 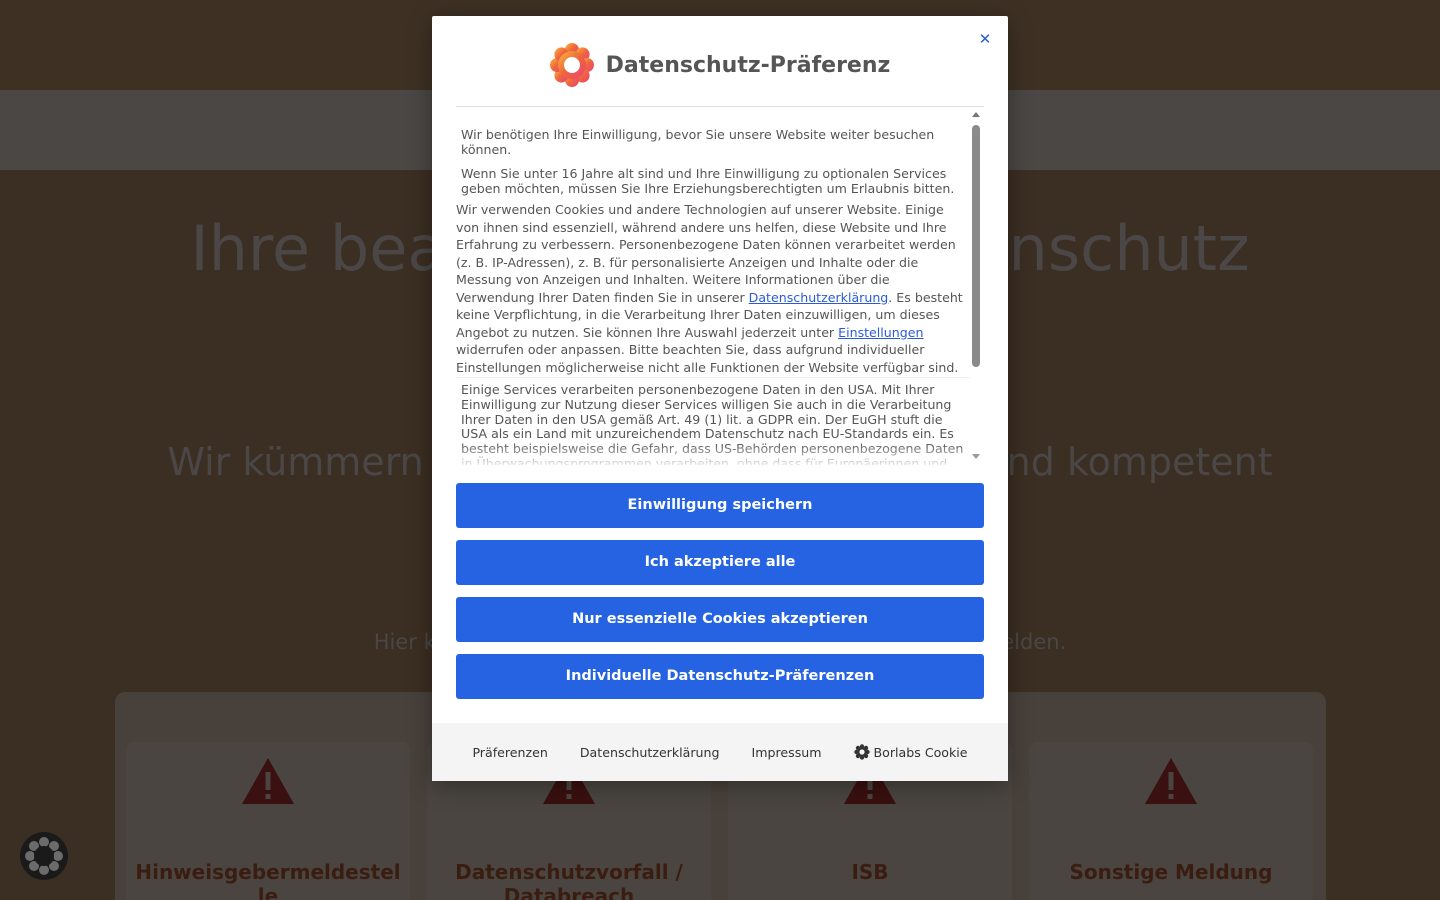 What do you see at coordinates (819, 297) in the screenshot?
I see `privacy-policy-link: Datenschutzerklärung` at bounding box center [819, 297].